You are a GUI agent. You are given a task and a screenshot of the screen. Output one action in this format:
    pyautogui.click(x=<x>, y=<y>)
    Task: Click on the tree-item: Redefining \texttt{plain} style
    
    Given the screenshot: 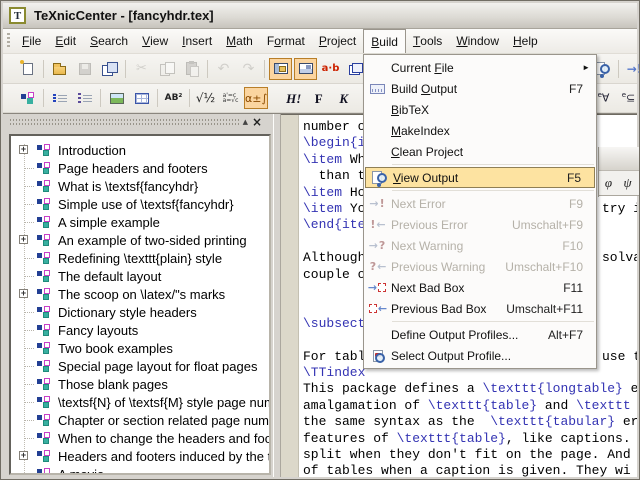 What is the action you would take?
    pyautogui.click(x=140, y=258)
    